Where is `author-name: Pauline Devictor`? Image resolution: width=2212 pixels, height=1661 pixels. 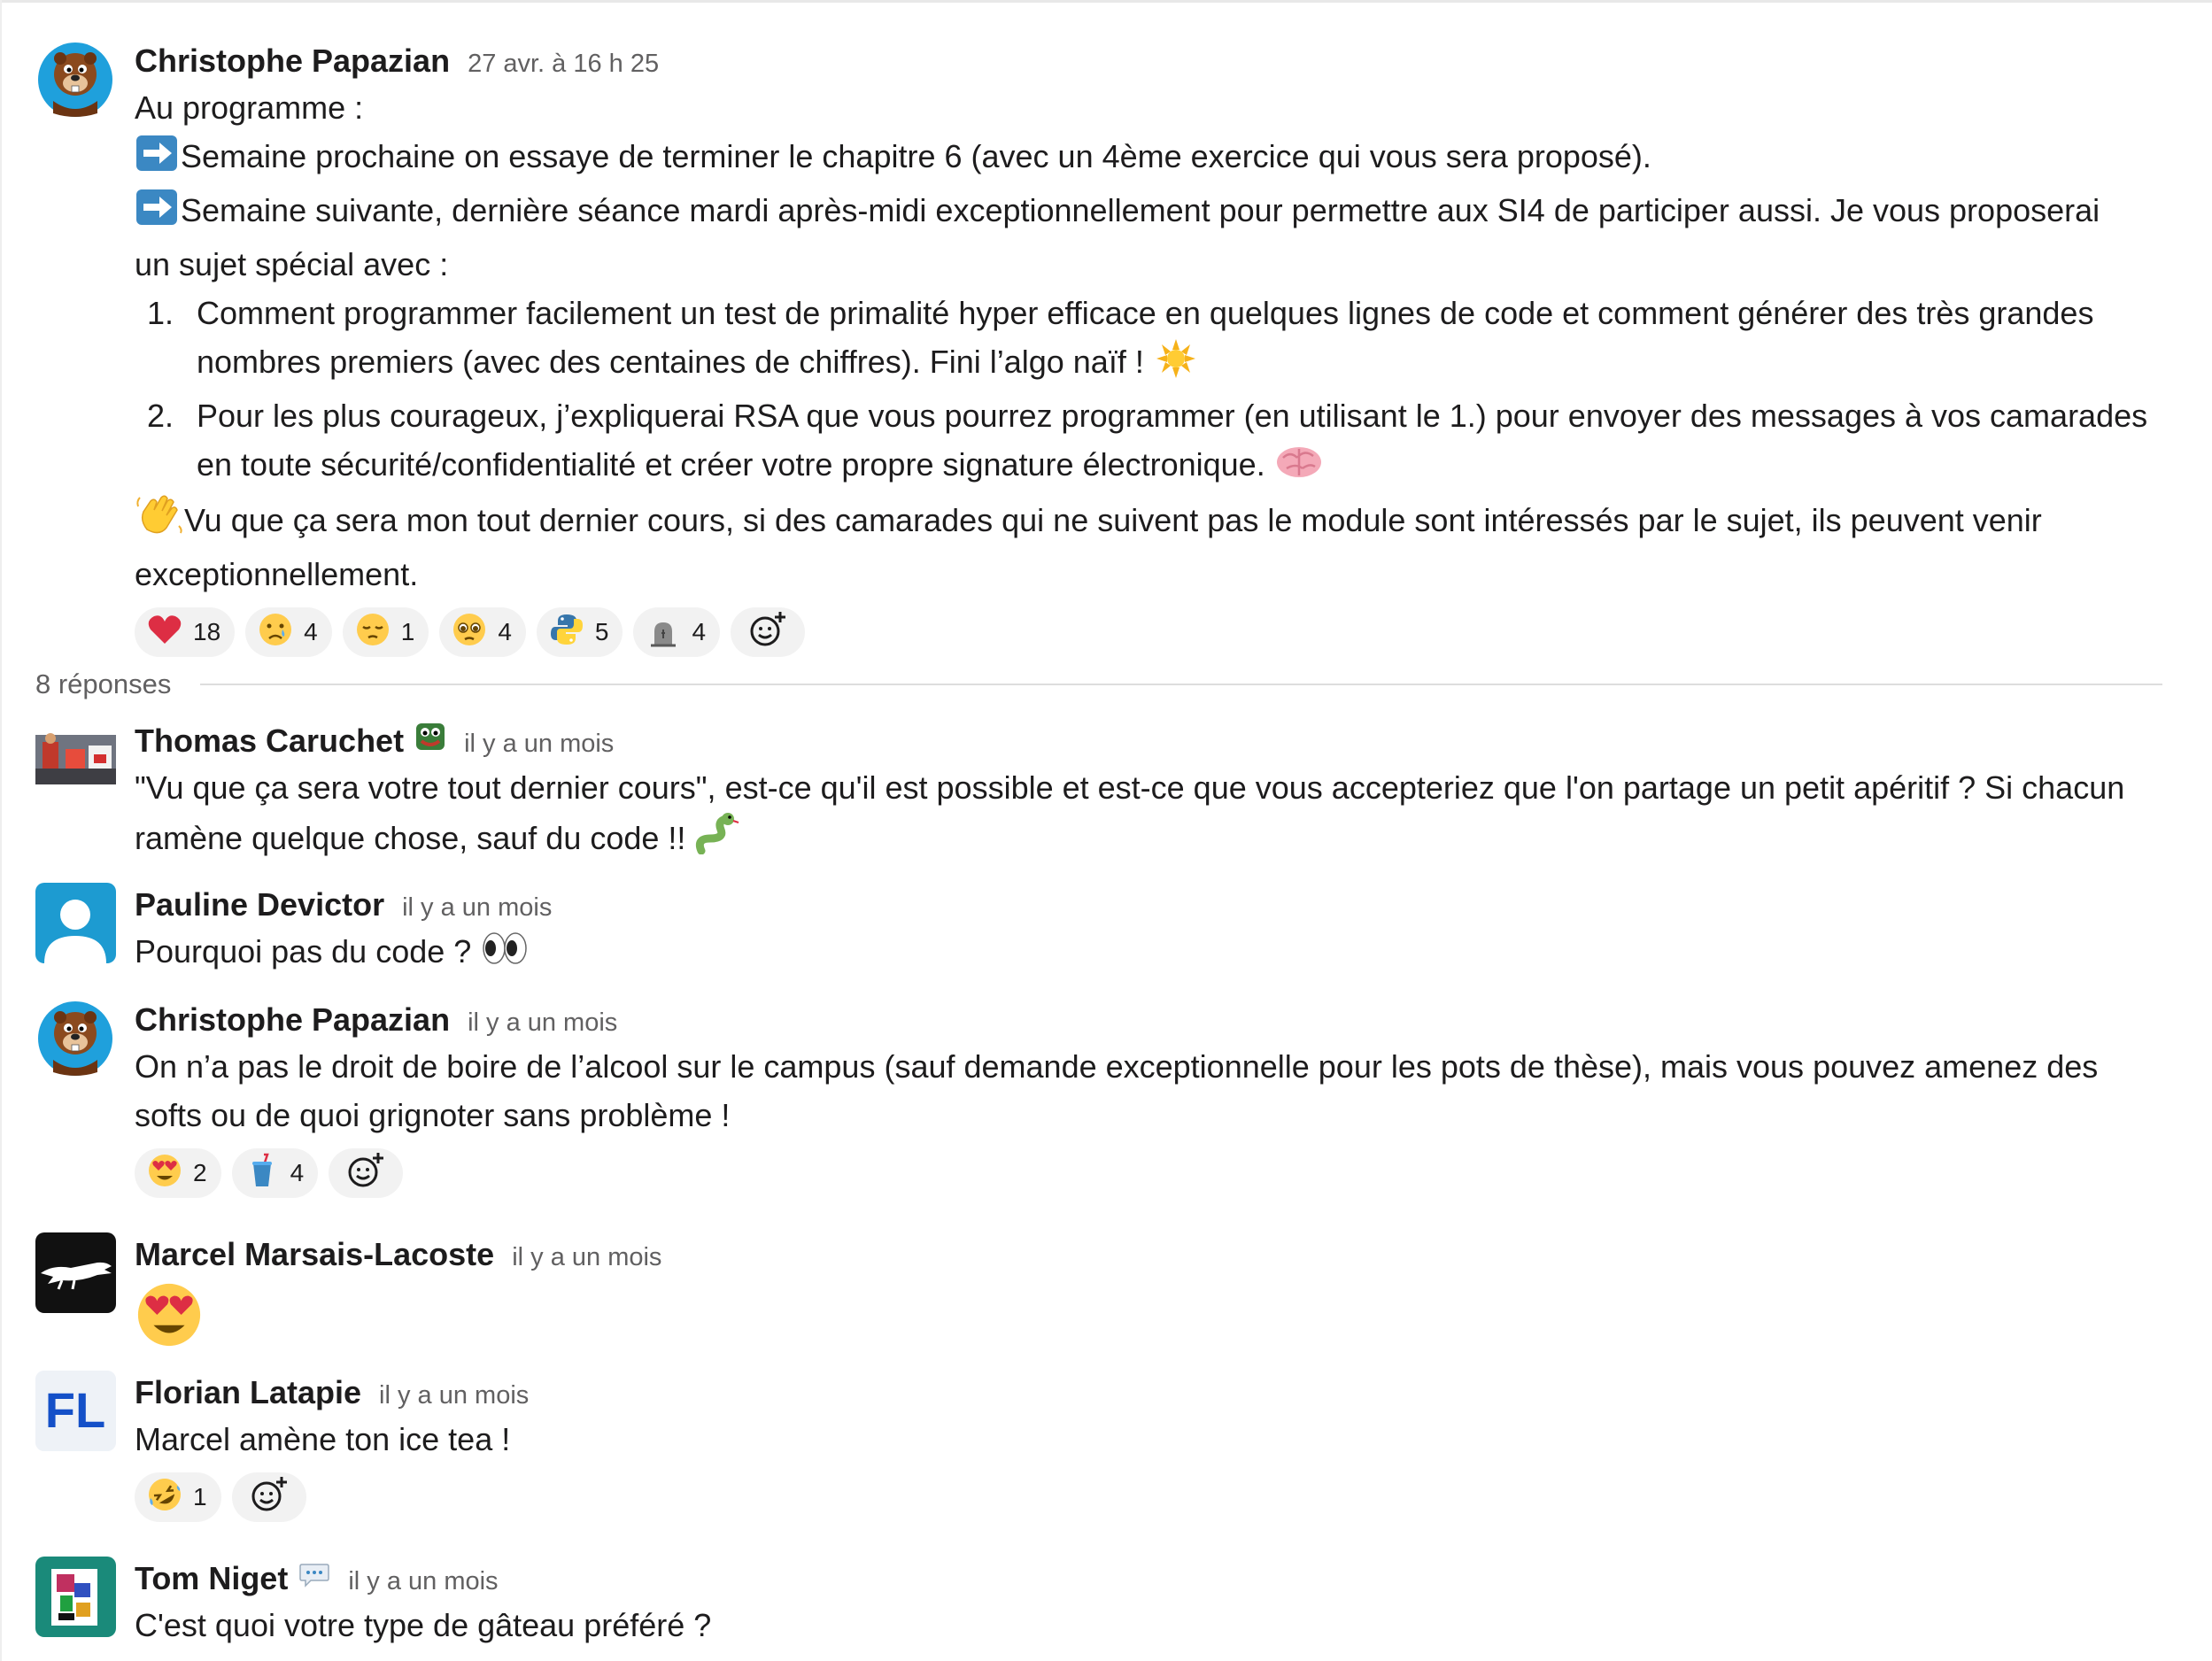
author-name: Pauline Devictor is located at coordinates (259, 905).